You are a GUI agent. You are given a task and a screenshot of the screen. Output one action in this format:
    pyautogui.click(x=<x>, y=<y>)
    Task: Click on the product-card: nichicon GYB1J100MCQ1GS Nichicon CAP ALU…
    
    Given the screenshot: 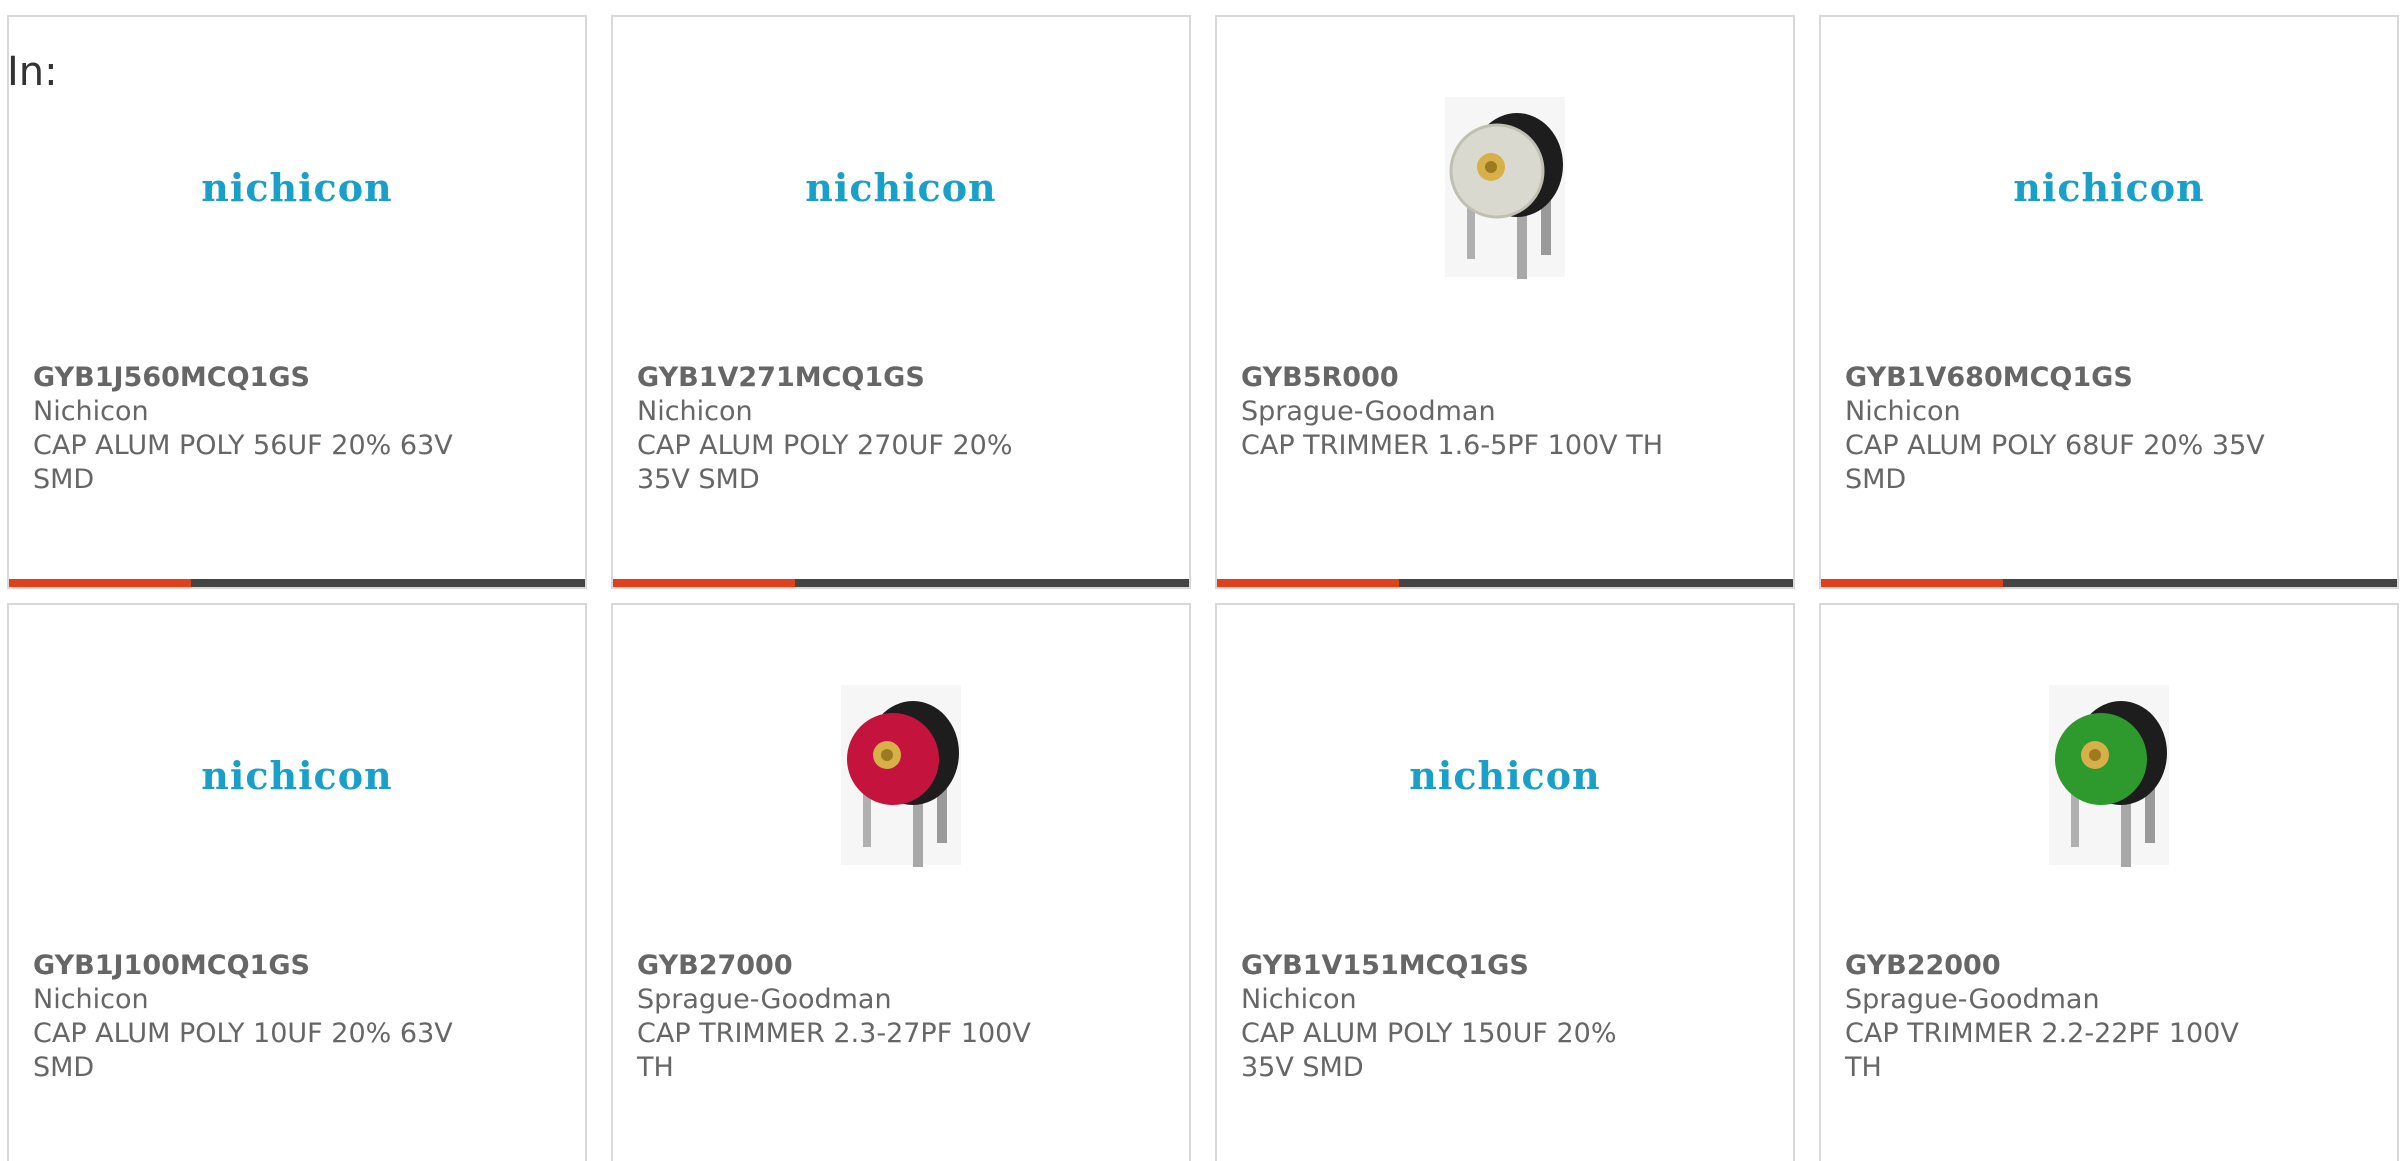 What is the action you would take?
    pyautogui.click(x=297, y=882)
    